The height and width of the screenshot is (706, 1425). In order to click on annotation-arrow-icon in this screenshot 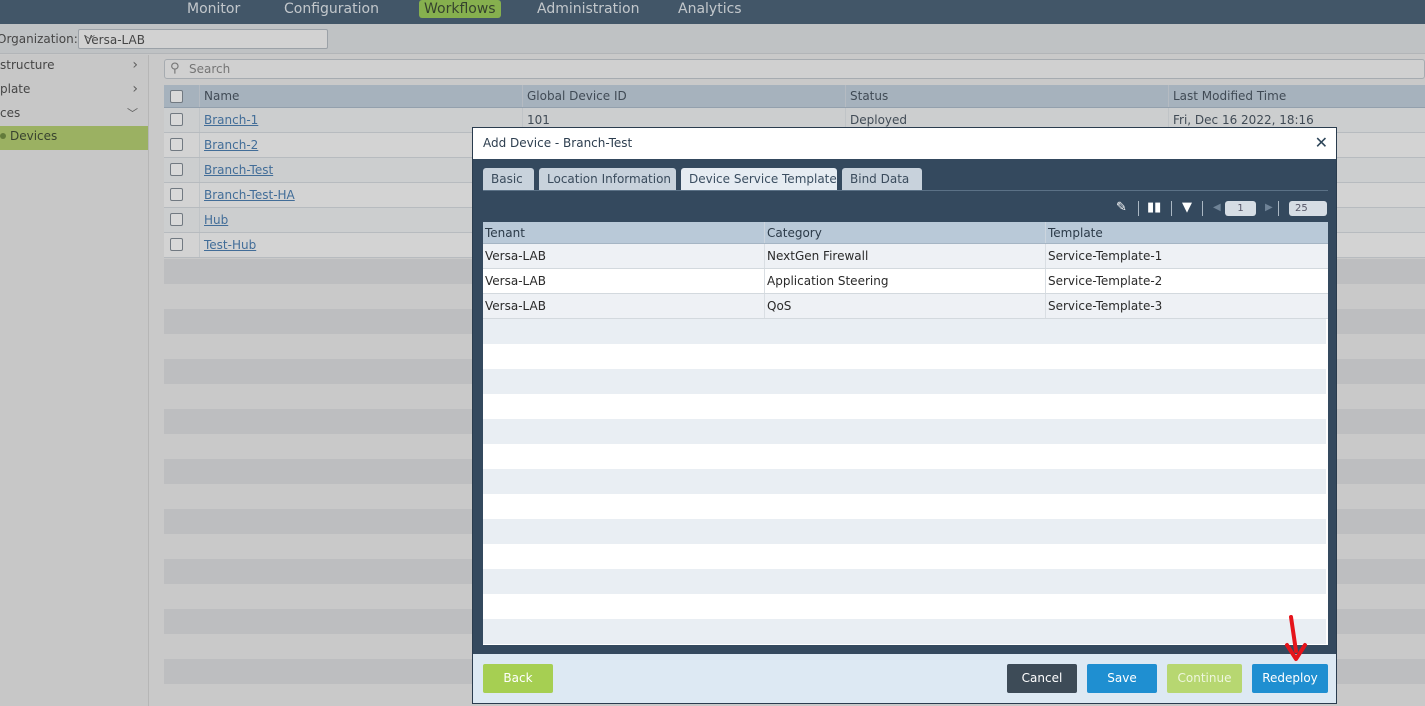, I will do `click(1296, 638)`.